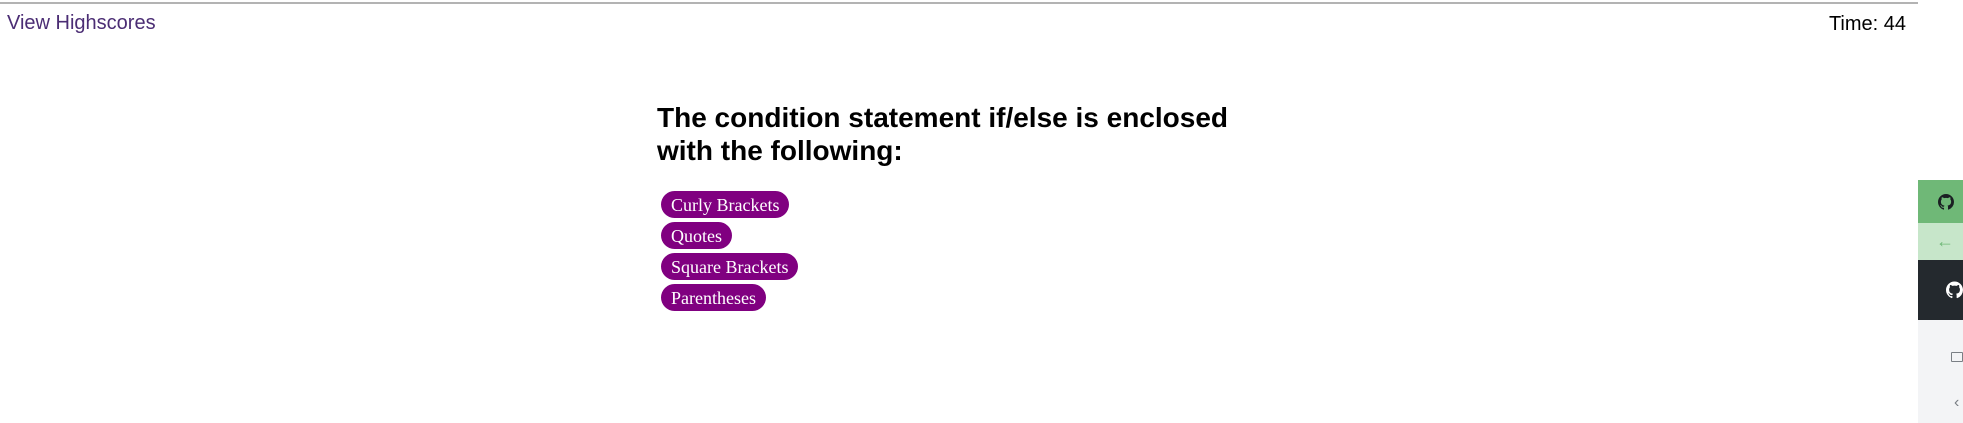 The height and width of the screenshot is (423, 1963). Describe the element at coordinates (725, 204) in the screenshot. I see `answer-button-curly-brackets: Curly Brackets` at that location.